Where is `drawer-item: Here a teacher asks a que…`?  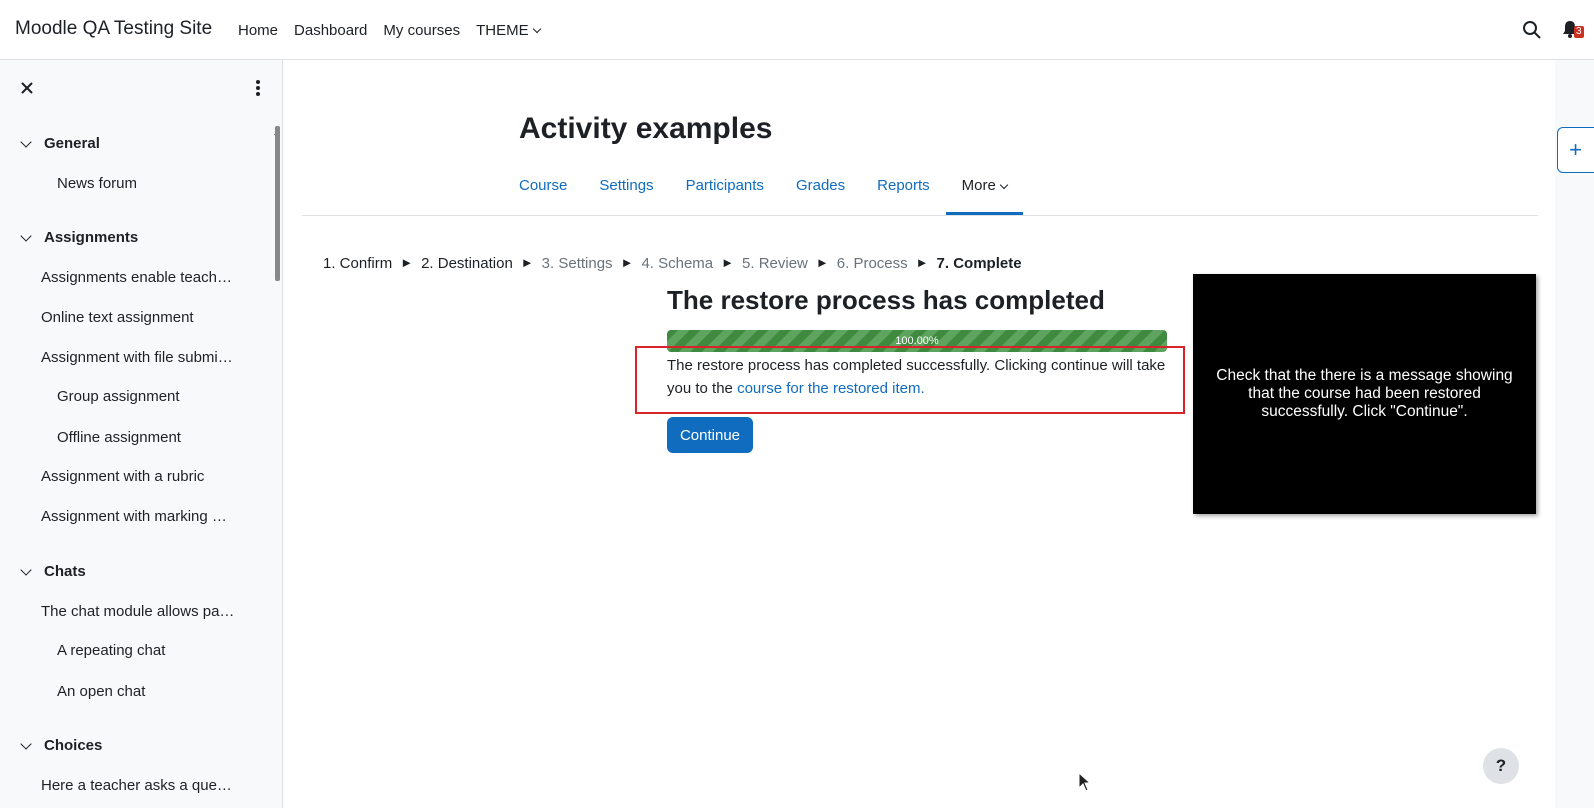 drawer-item: Here a teacher asks a que… is located at coordinates (136, 785).